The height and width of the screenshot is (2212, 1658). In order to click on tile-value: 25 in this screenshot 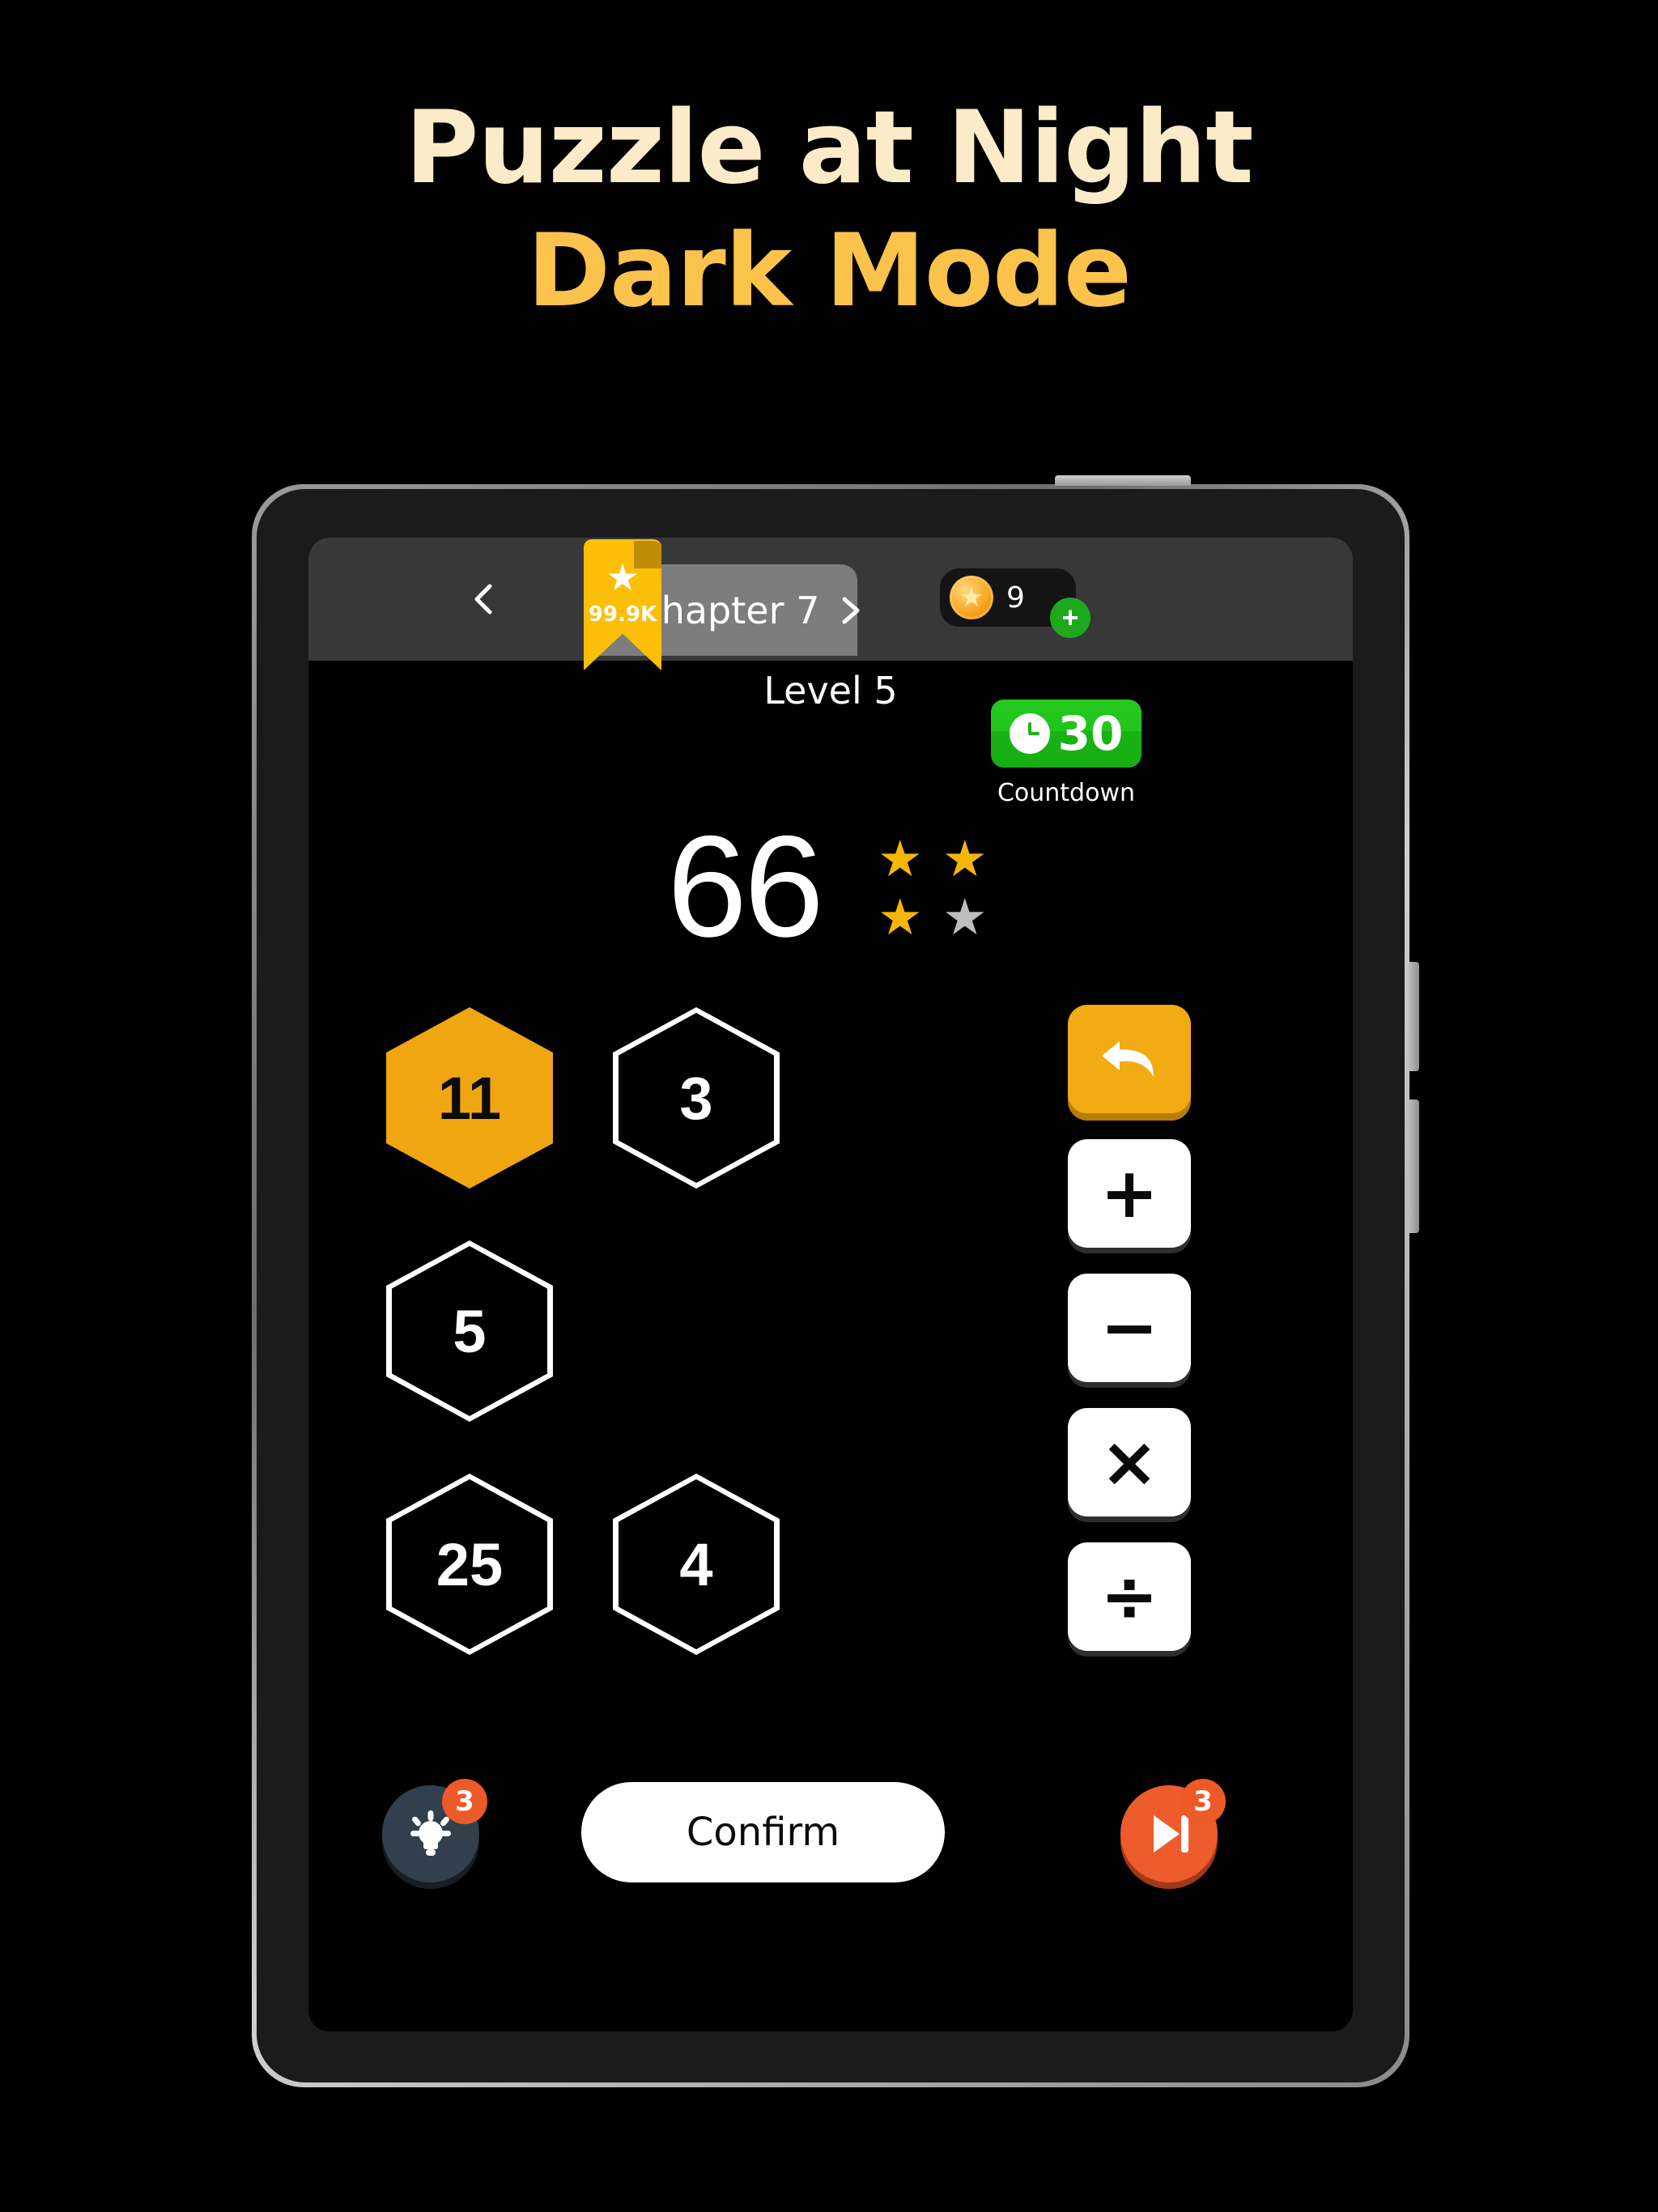, I will do `click(470, 1564)`.